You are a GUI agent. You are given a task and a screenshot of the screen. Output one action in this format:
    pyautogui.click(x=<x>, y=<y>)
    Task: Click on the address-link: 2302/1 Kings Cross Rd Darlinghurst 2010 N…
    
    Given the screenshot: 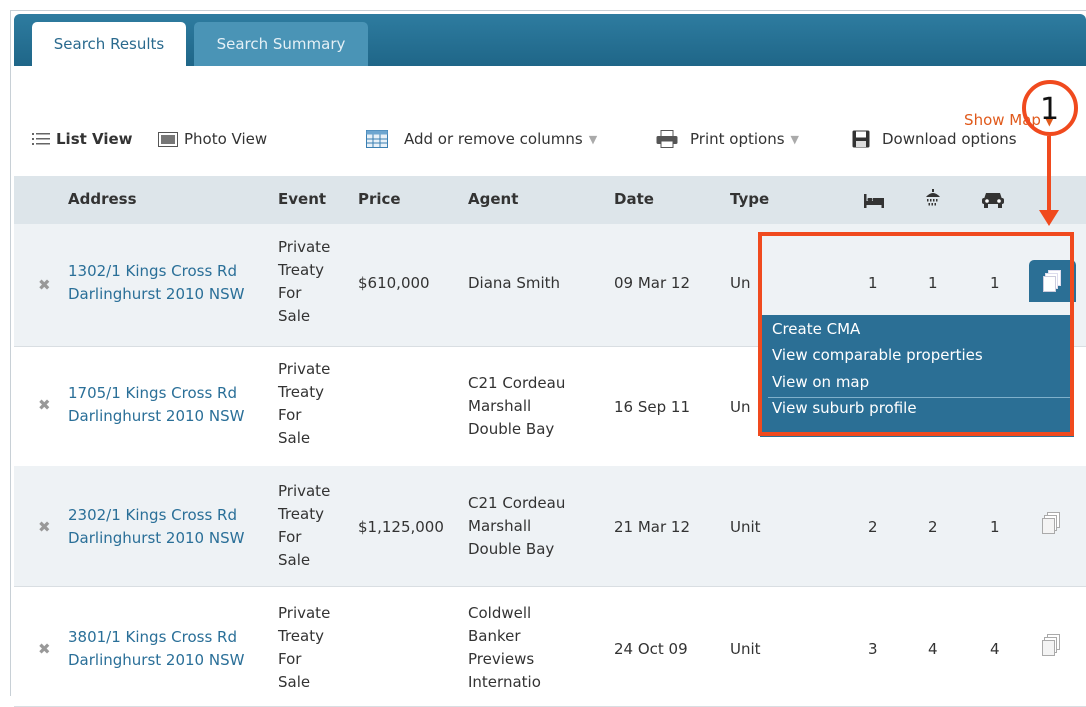 What is the action you would take?
    pyautogui.click(x=156, y=527)
    